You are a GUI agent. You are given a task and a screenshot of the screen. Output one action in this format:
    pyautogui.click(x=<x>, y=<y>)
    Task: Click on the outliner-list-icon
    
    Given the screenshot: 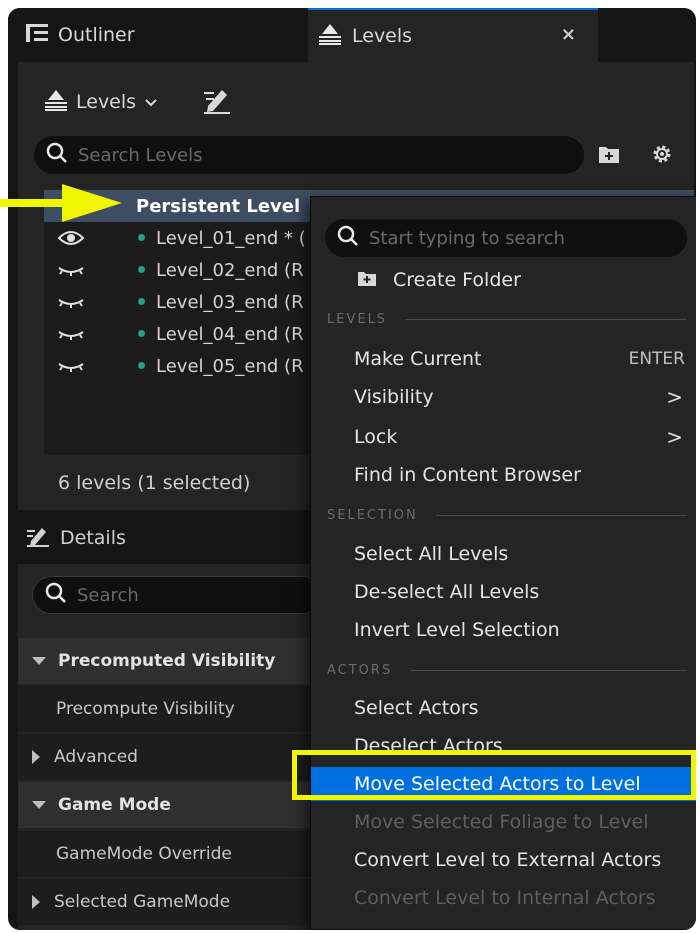 What is the action you would take?
    pyautogui.click(x=37, y=35)
    